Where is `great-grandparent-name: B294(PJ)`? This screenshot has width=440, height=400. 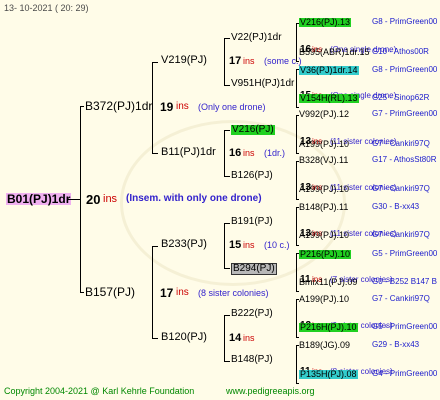
great-grandparent-name: B294(PJ) is located at coordinates (254, 269).